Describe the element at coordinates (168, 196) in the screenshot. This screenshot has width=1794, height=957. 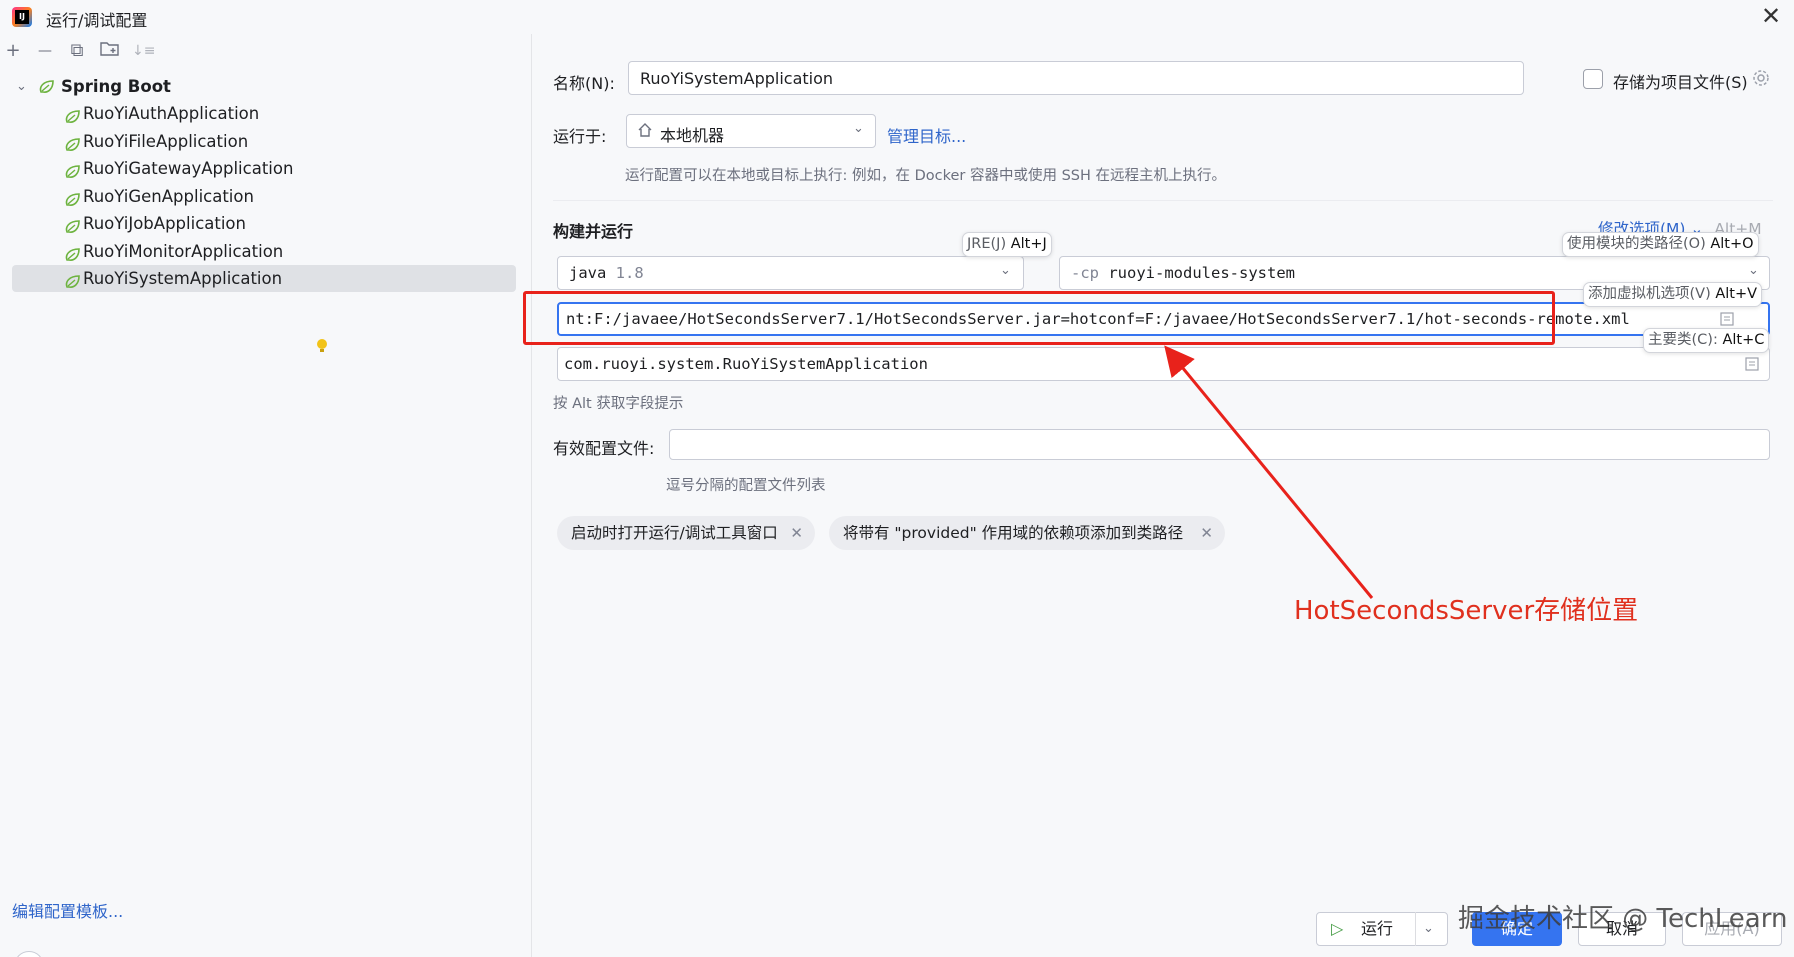
I see `tree-item-label: RuoYiGenApplication` at that location.